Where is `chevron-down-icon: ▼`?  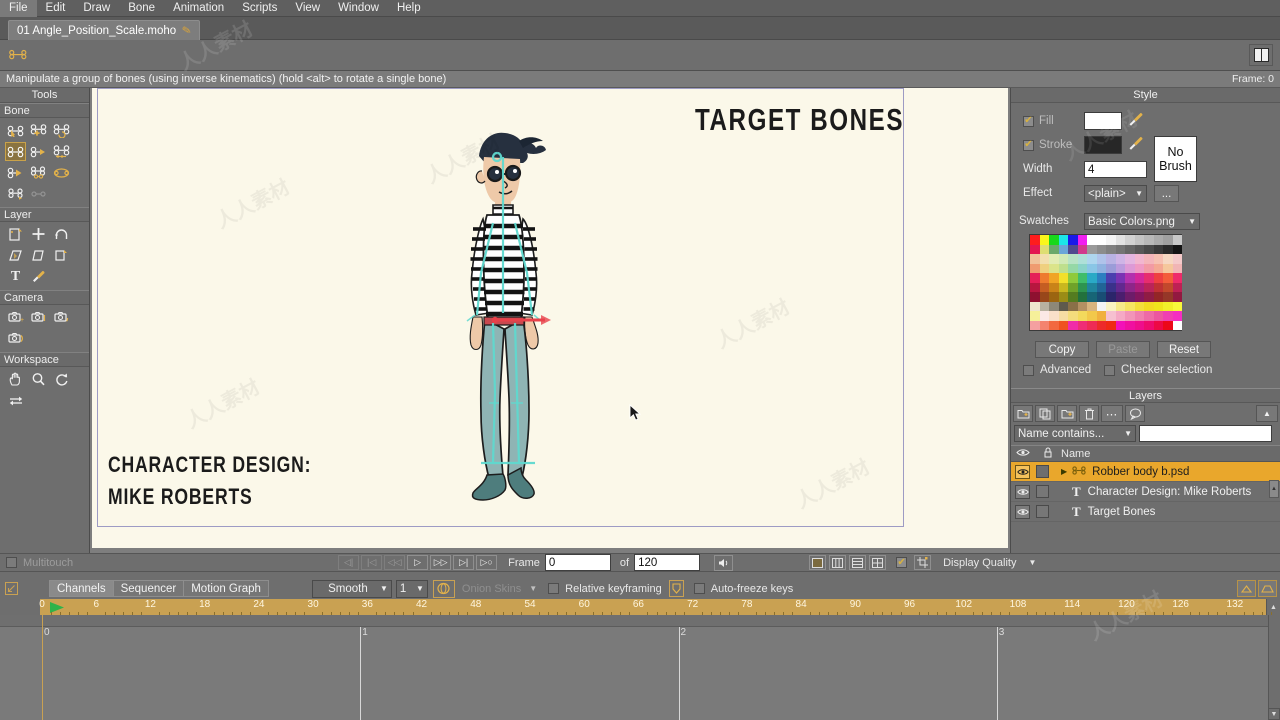 chevron-down-icon: ▼ is located at coordinates (1032, 562).